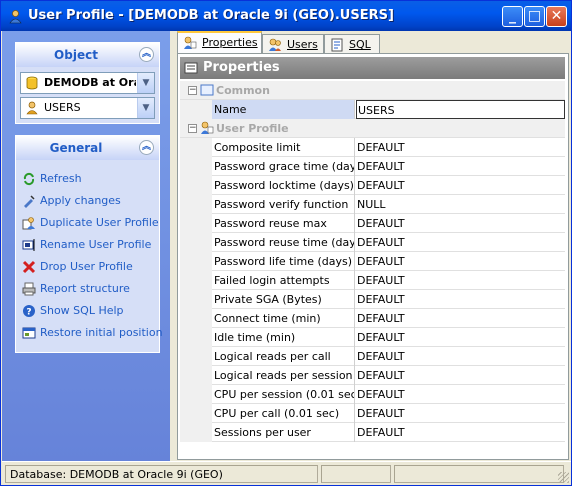  I want to click on object-panel-header: Object ︽, so click(87, 55).